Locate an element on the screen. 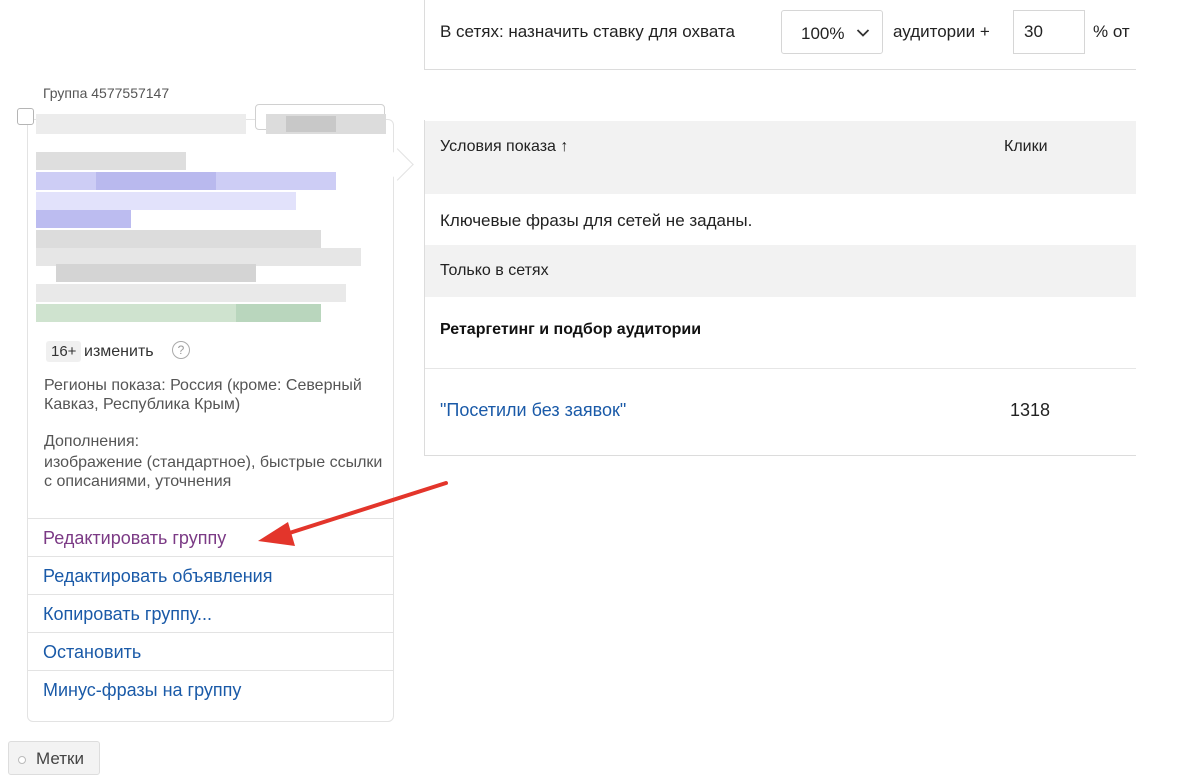 The image size is (1200, 781). column-conditions: Условия показа ↑ is located at coordinates (504, 147).